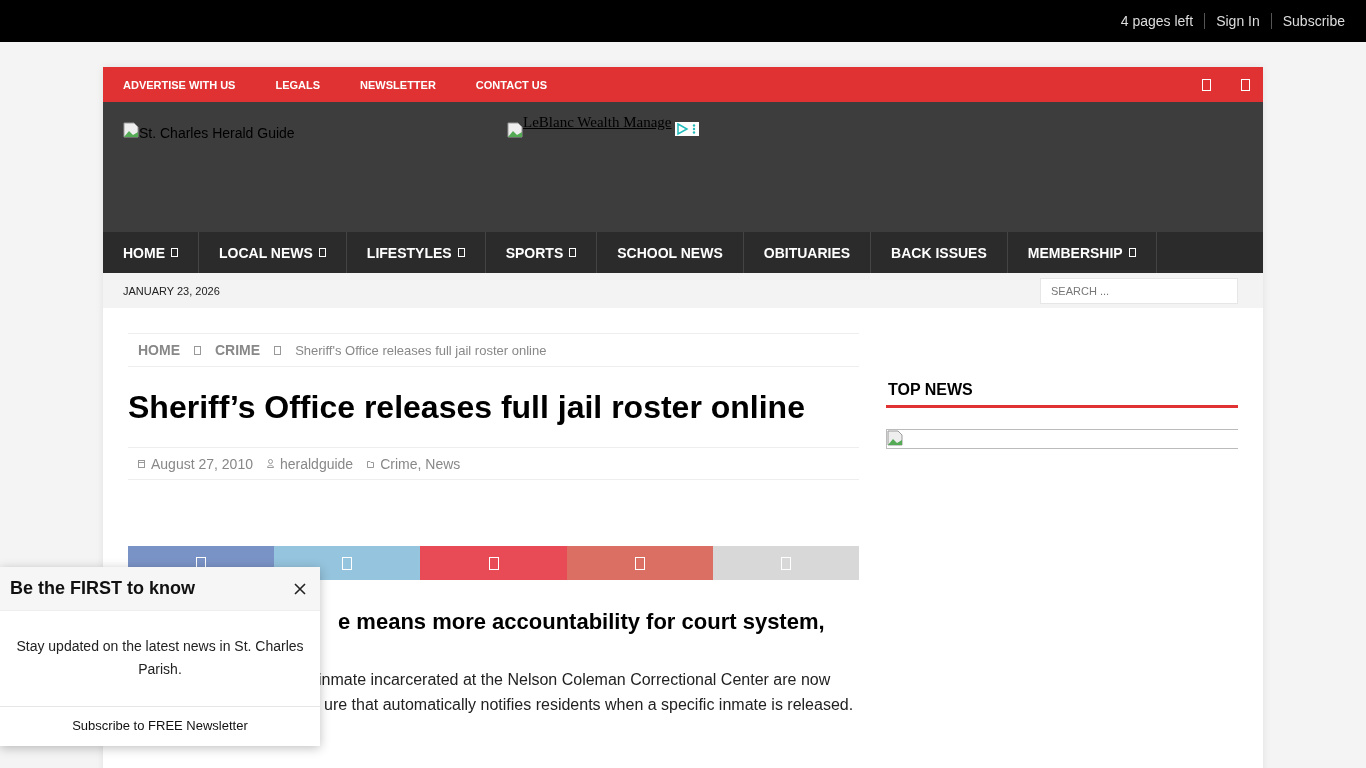 The width and height of the screenshot is (1366, 768). What do you see at coordinates (398, 84) in the screenshot?
I see `top-menu-link: NEWSLETTER` at bounding box center [398, 84].